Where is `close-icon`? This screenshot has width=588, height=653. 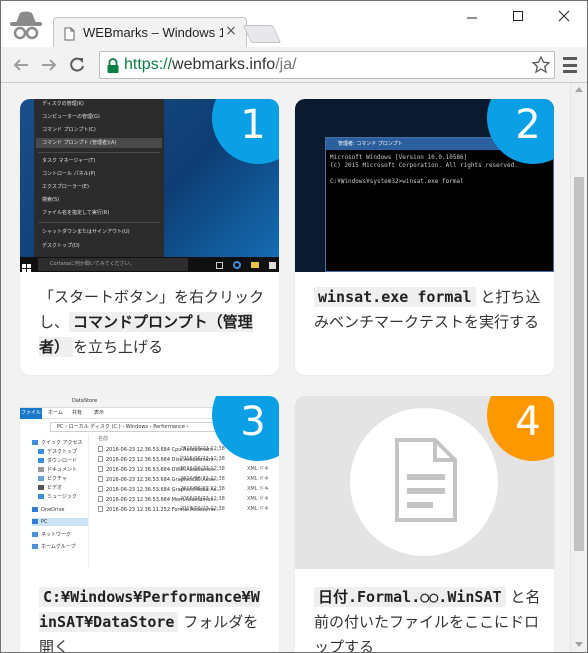
close-icon is located at coordinates (564, 16).